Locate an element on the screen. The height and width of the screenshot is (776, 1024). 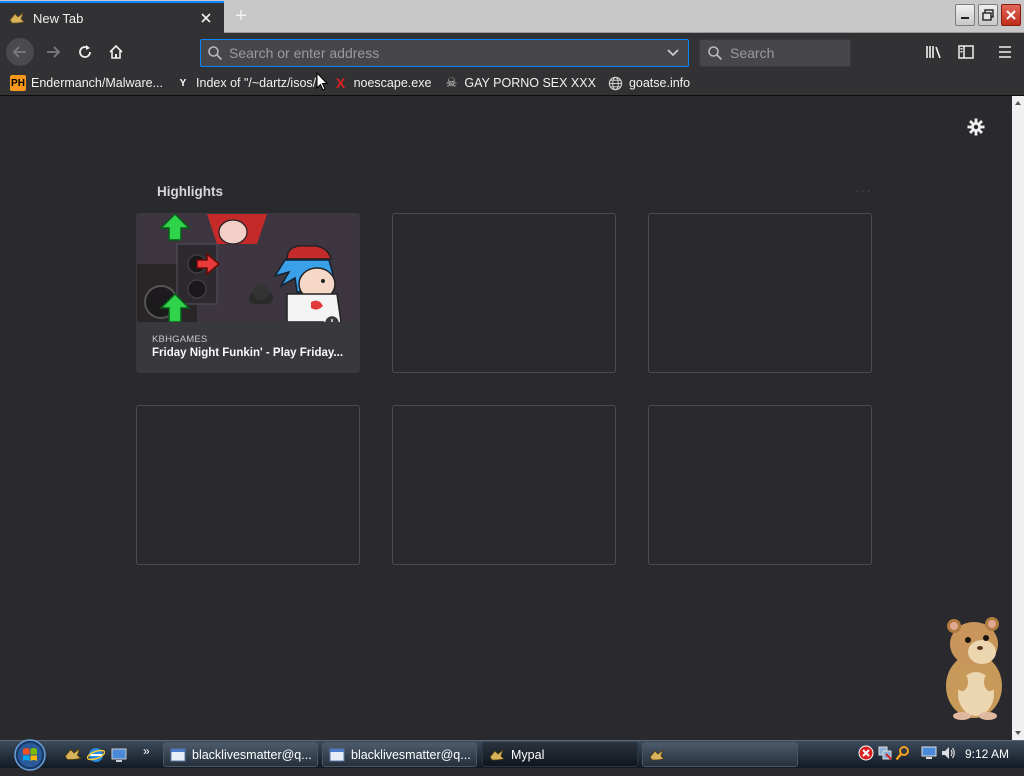
taskbar-clock: 9:12 AM is located at coordinates (987, 754).